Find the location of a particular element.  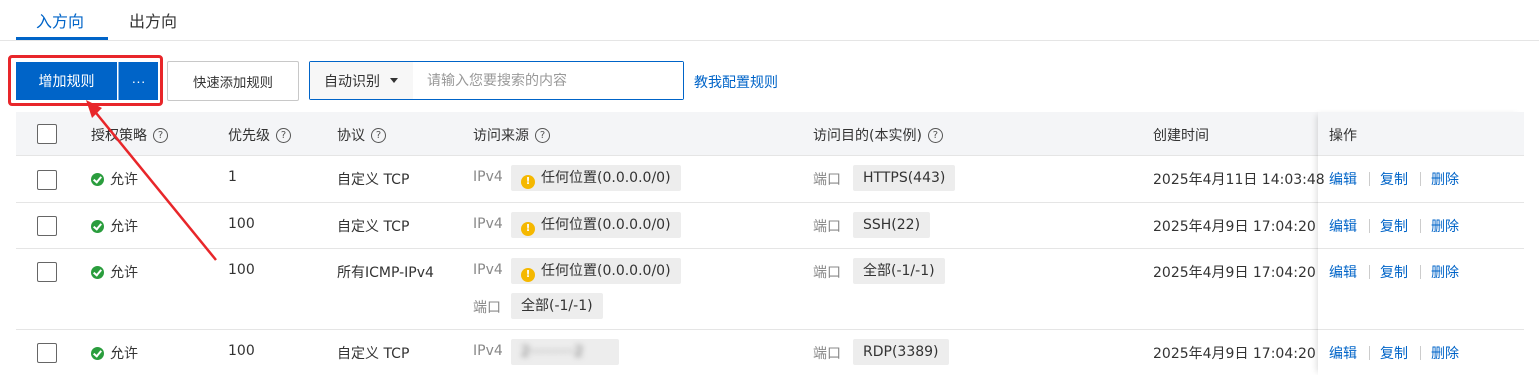

tab-inbound: 入方向 is located at coordinates (60, 20).